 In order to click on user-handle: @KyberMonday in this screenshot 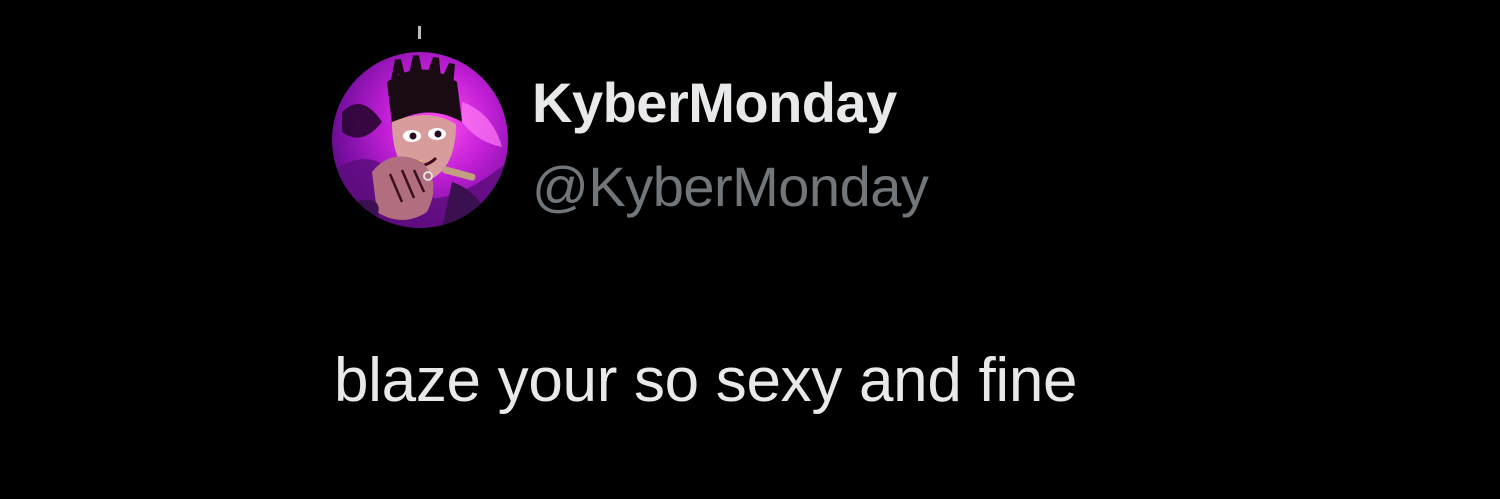, I will do `click(730, 187)`.